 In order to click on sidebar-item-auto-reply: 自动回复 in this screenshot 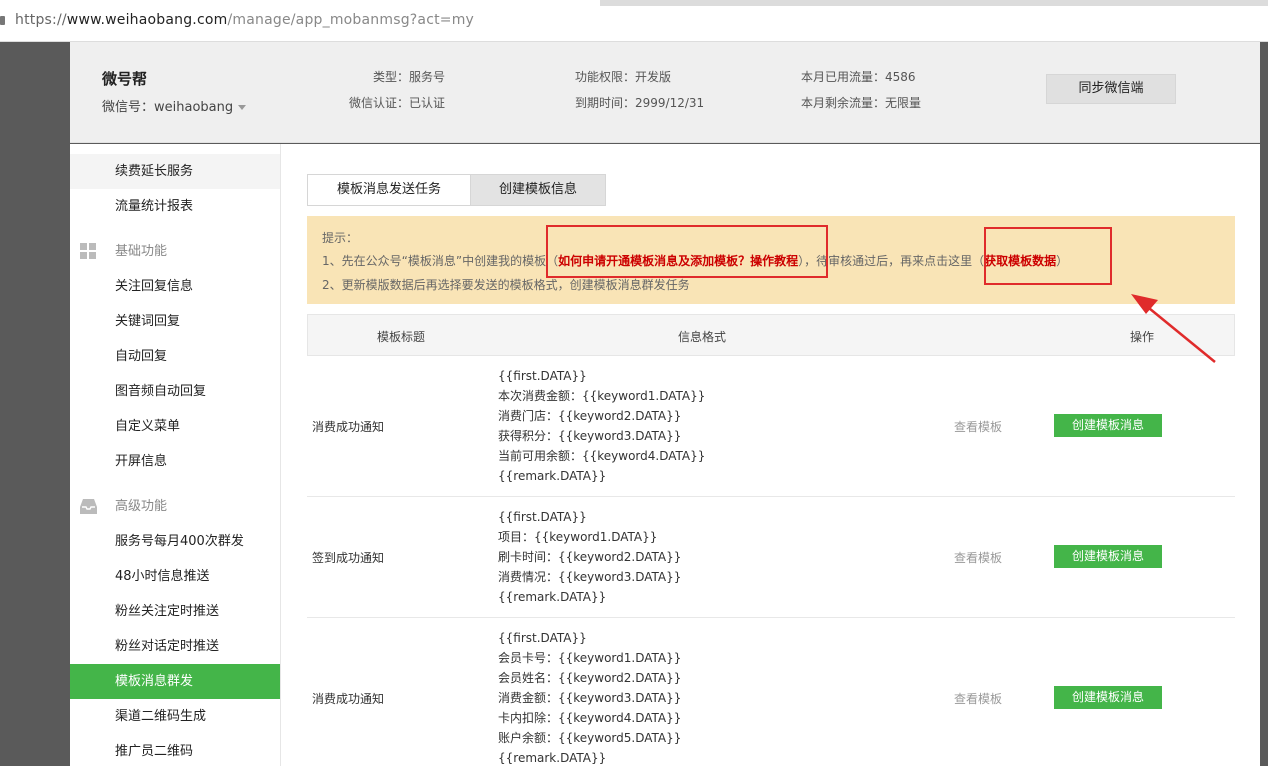, I will do `click(175, 356)`.